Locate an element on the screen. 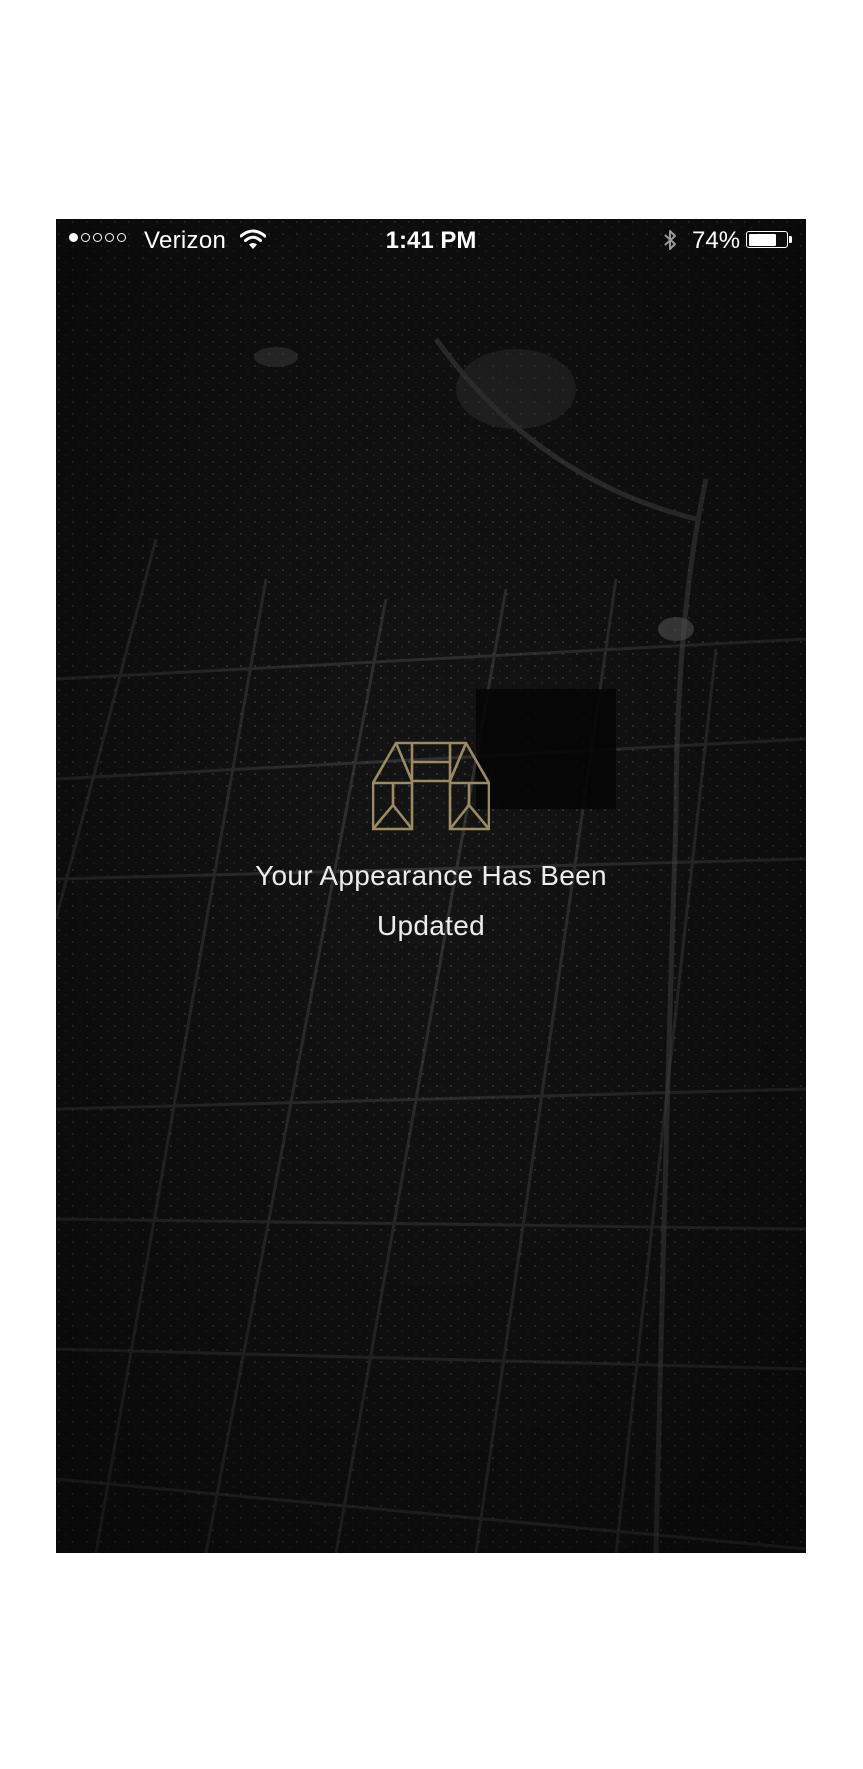 Image resolution: width=863 pixels, height=1769 pixels. battery-level-fill is located at coordinates (762, 239).